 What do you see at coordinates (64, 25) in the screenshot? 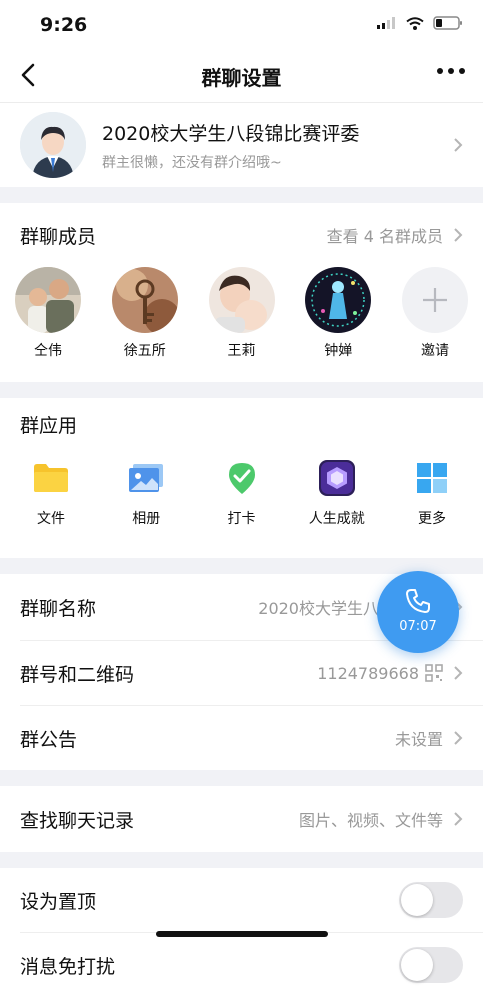
I see `status-time: 9:26` at bounding box center [64, 25].